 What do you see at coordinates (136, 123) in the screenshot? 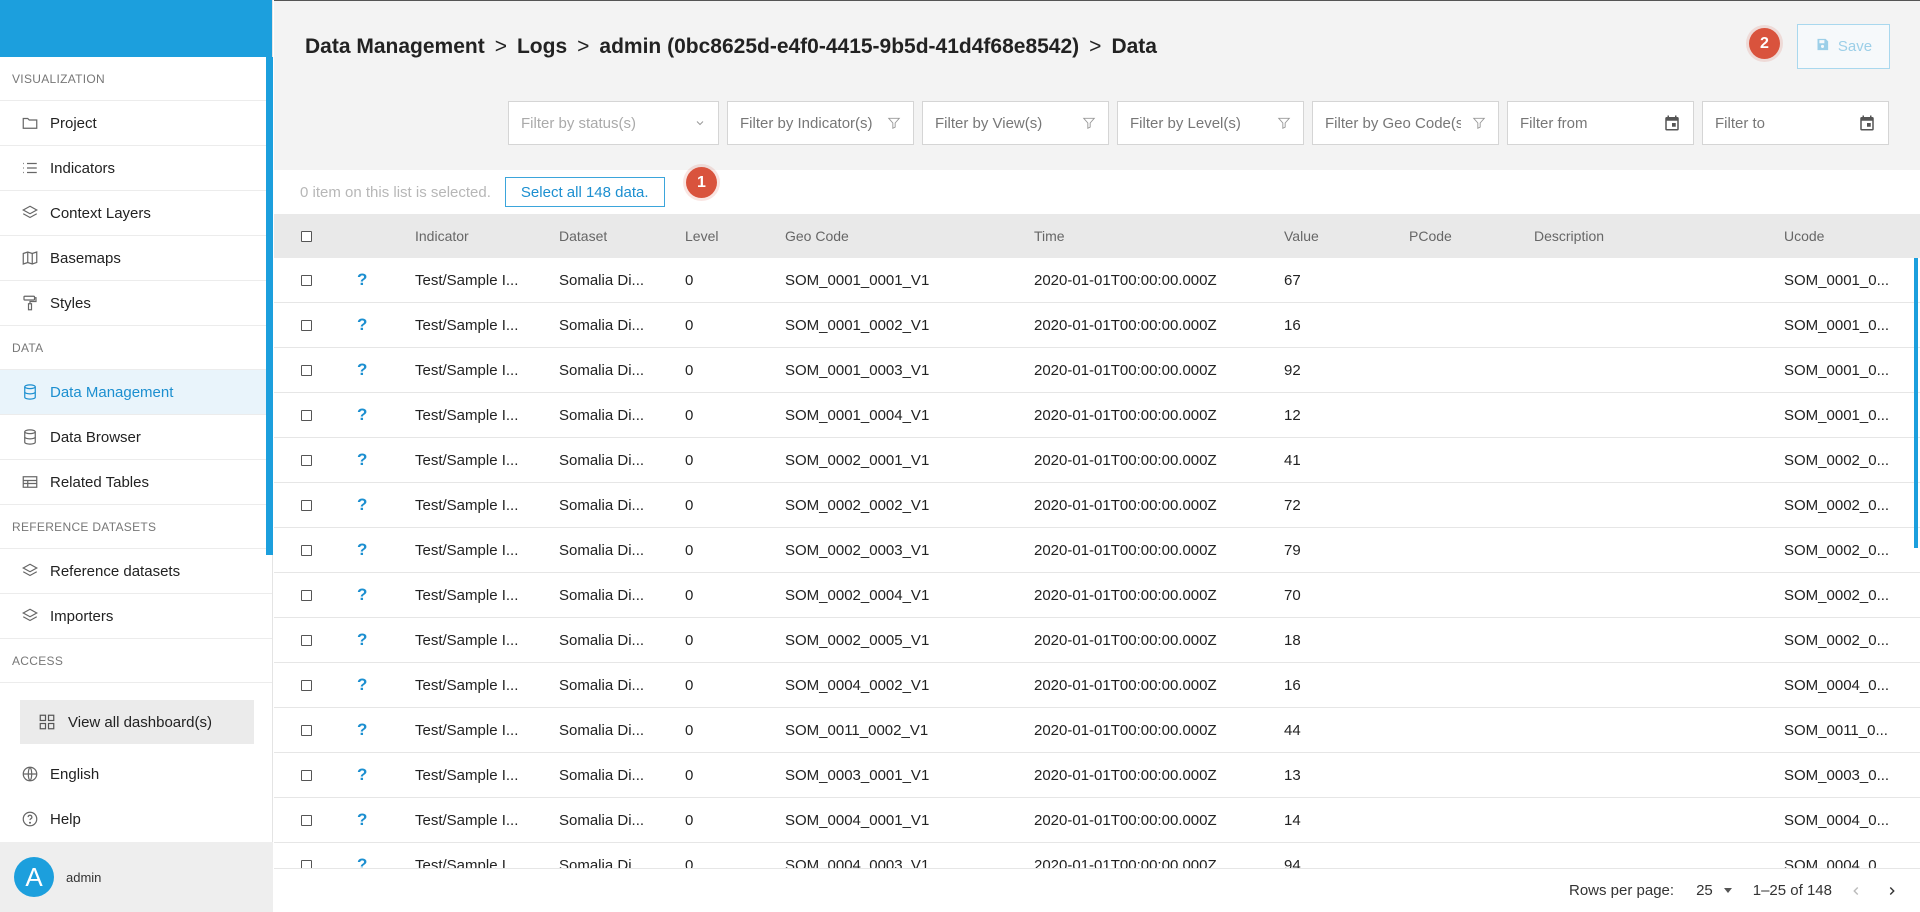
I see `sidebar-item-project: Project` at bounding box center [136, 123].